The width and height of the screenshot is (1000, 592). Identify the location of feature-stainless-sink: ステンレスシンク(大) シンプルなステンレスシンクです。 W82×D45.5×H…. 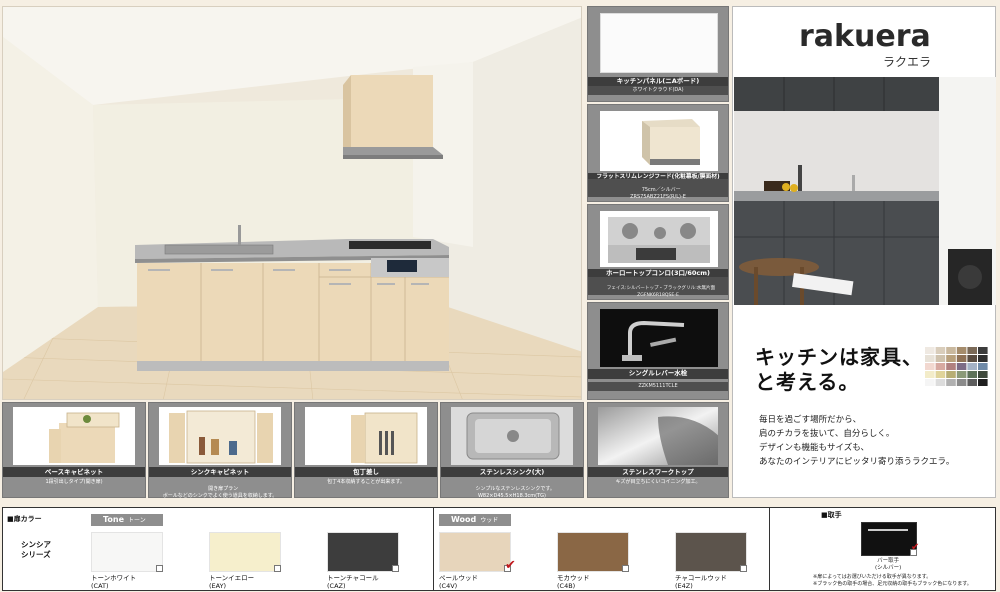
(512, 450).